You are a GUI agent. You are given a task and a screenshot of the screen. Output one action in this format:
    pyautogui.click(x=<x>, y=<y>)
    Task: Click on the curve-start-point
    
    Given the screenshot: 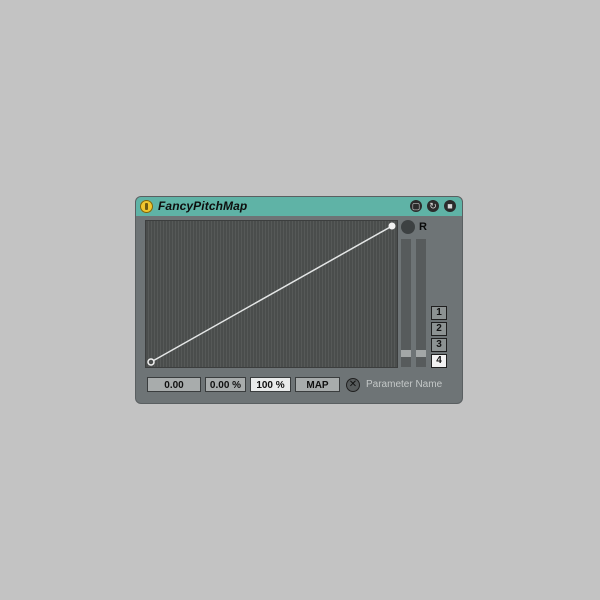 What is the action you would take?
    pyautogui.click(x=151, y=362)
    